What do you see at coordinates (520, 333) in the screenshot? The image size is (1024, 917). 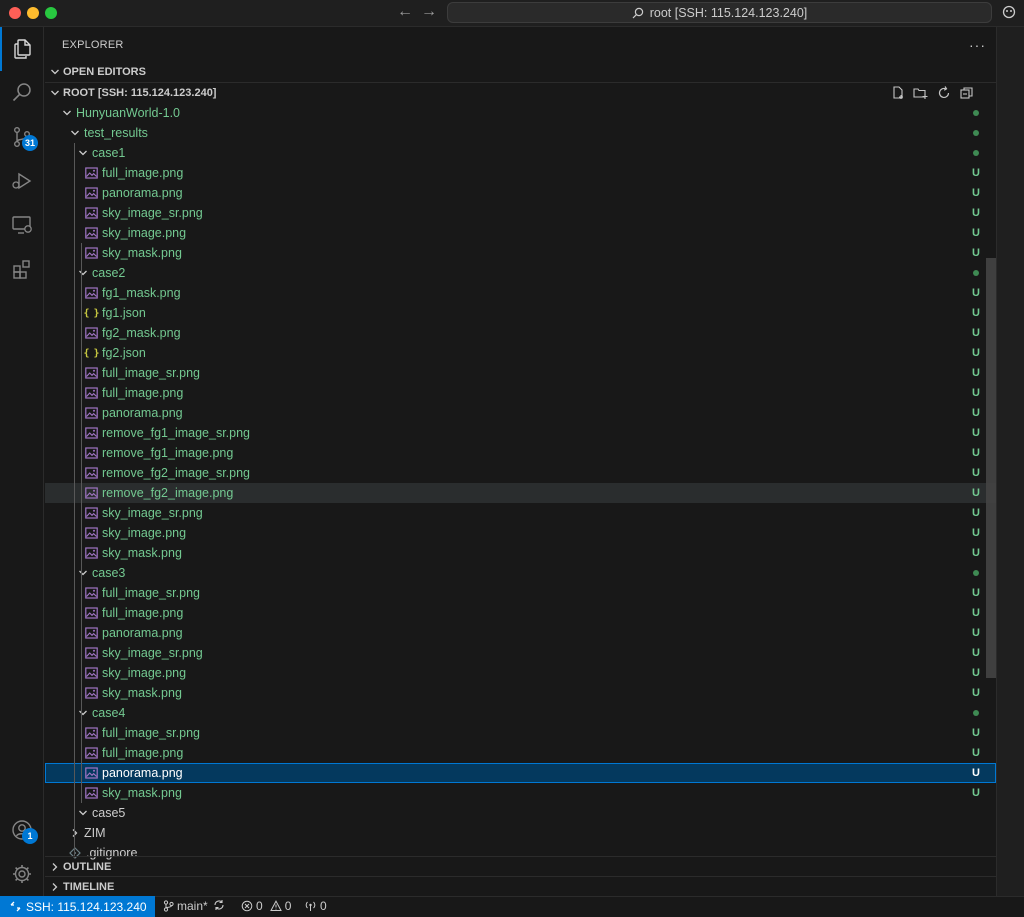 I see `tree-file-row: fg2_mask.png U` at bounding box center [520, 333].